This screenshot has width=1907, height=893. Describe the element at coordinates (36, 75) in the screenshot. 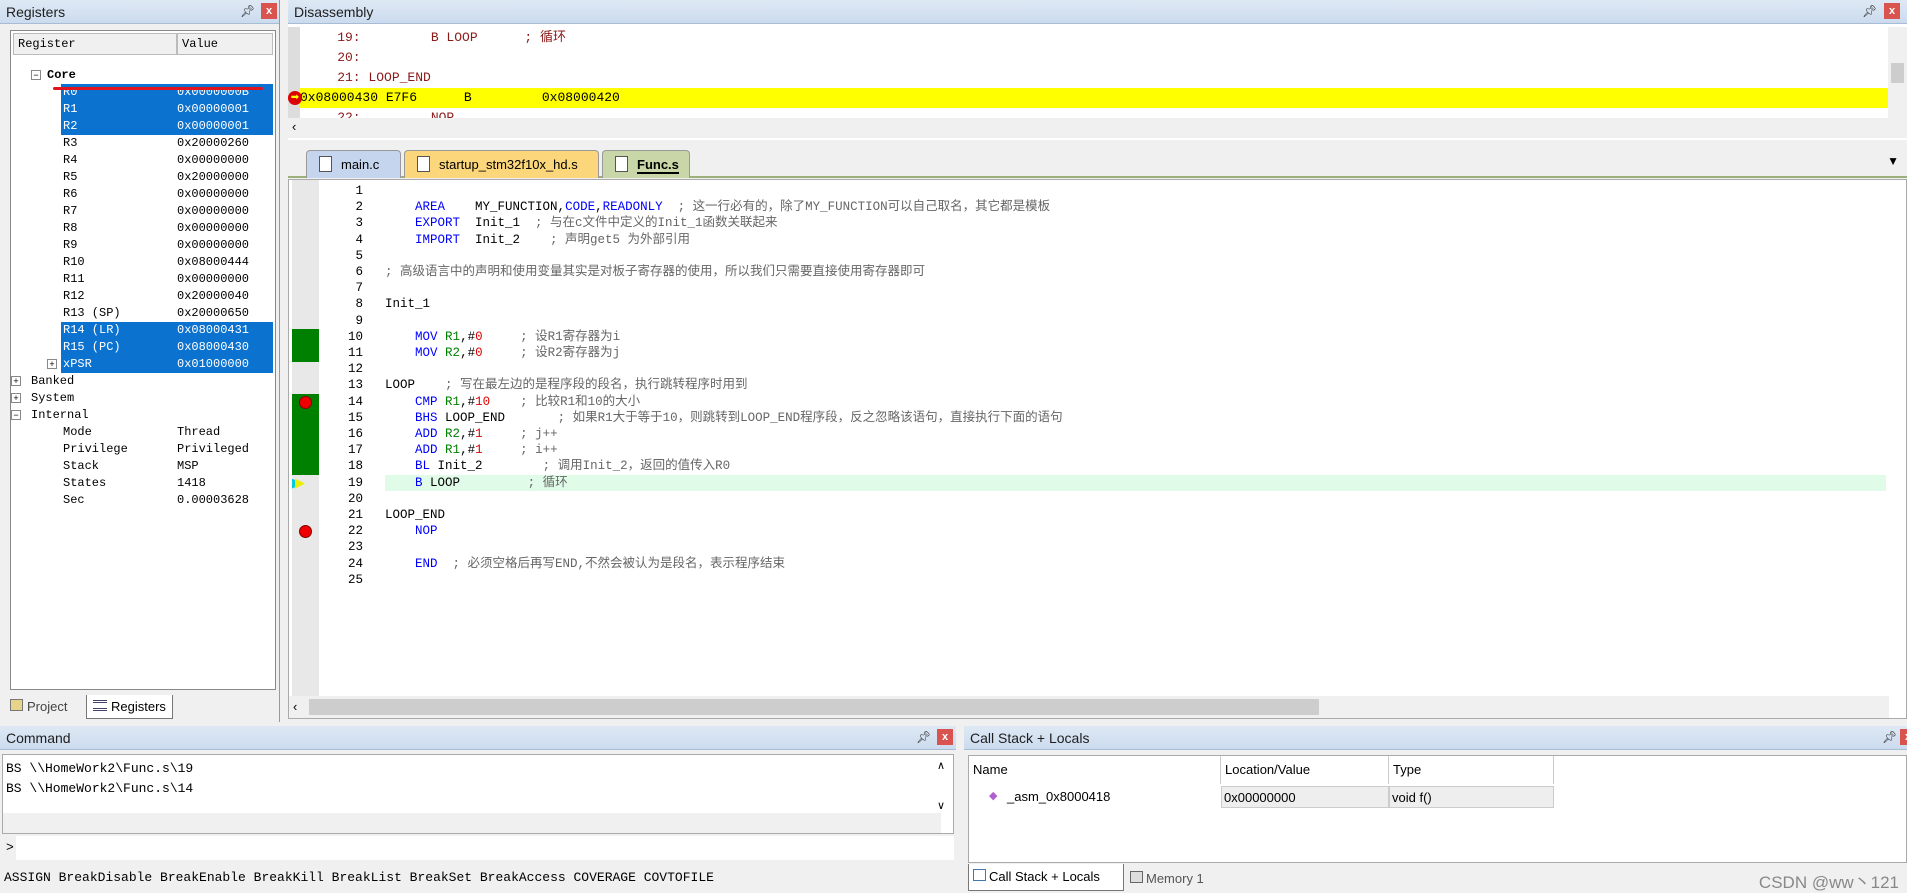

I see `collapse-core-toggle: −` at that location.